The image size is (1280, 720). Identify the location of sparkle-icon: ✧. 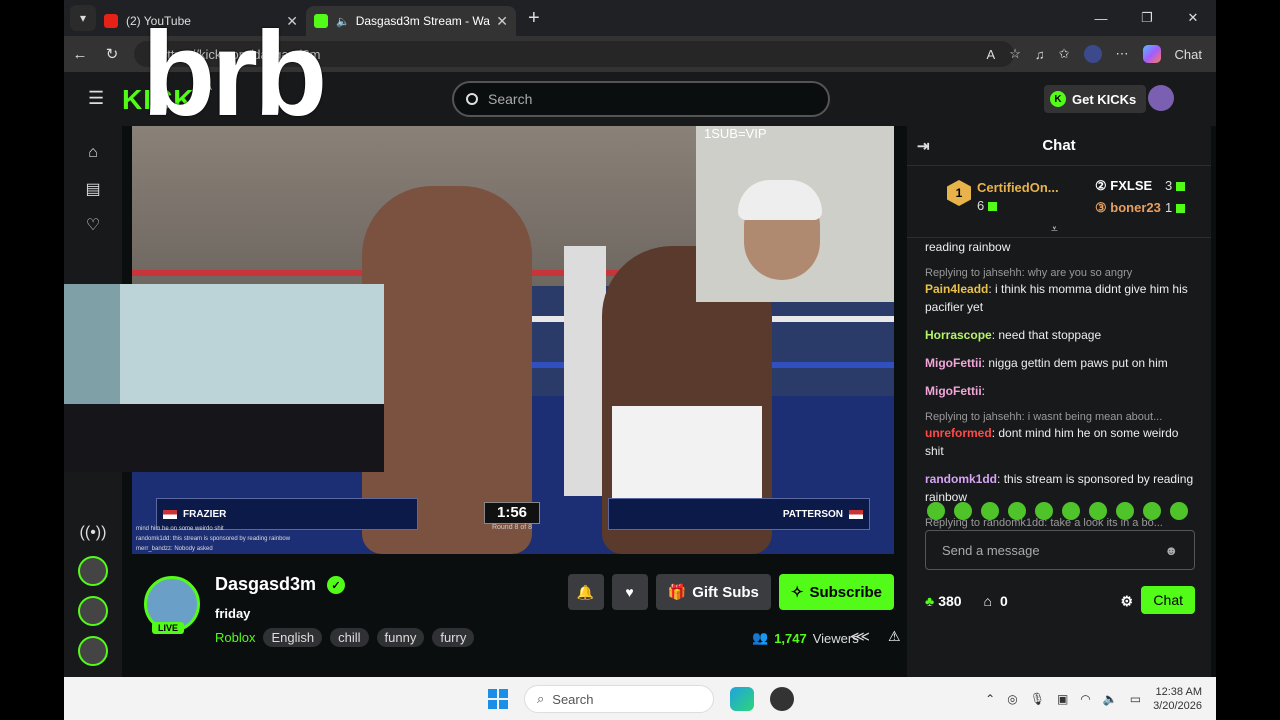
(797, 592).